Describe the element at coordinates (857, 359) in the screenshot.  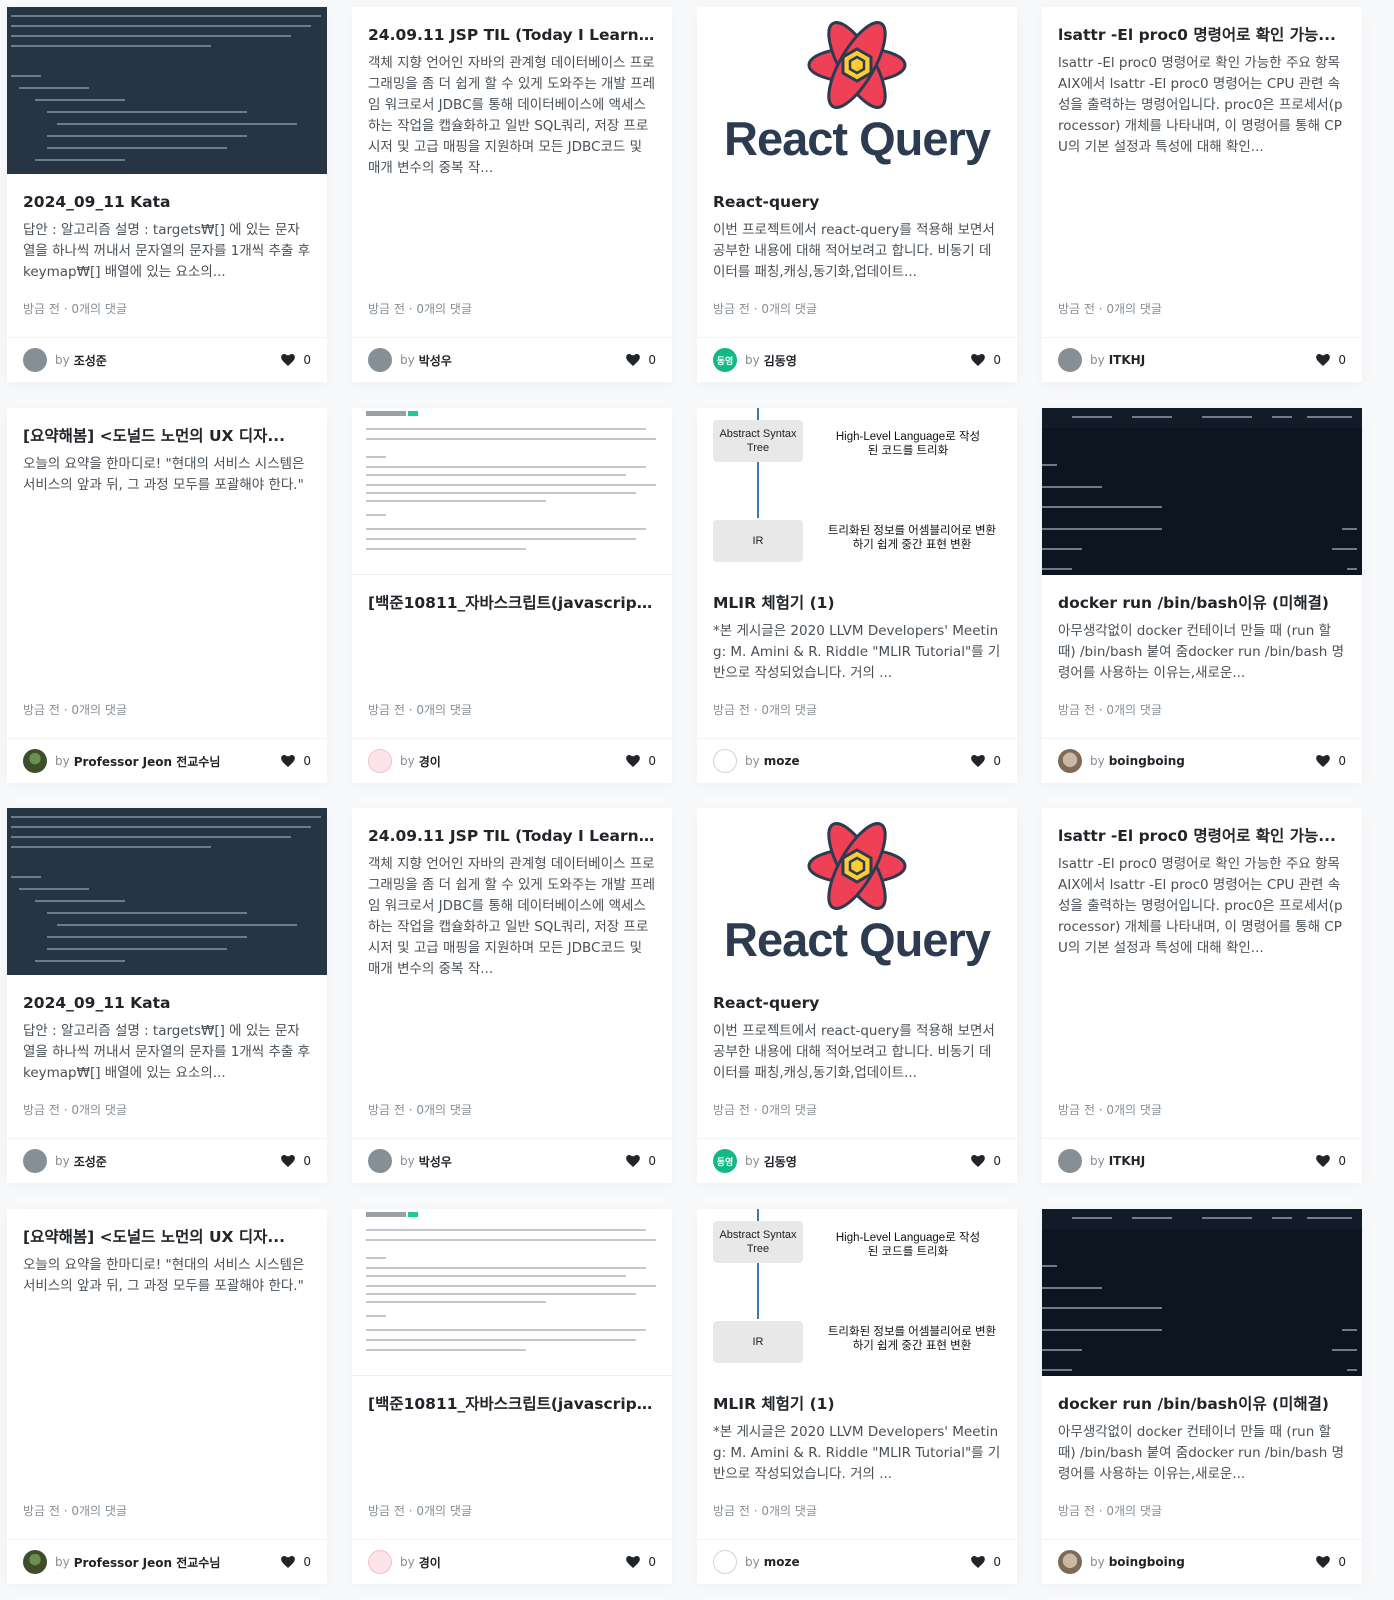
I see `post-footer: 동영 by 김동영 0` at that location.